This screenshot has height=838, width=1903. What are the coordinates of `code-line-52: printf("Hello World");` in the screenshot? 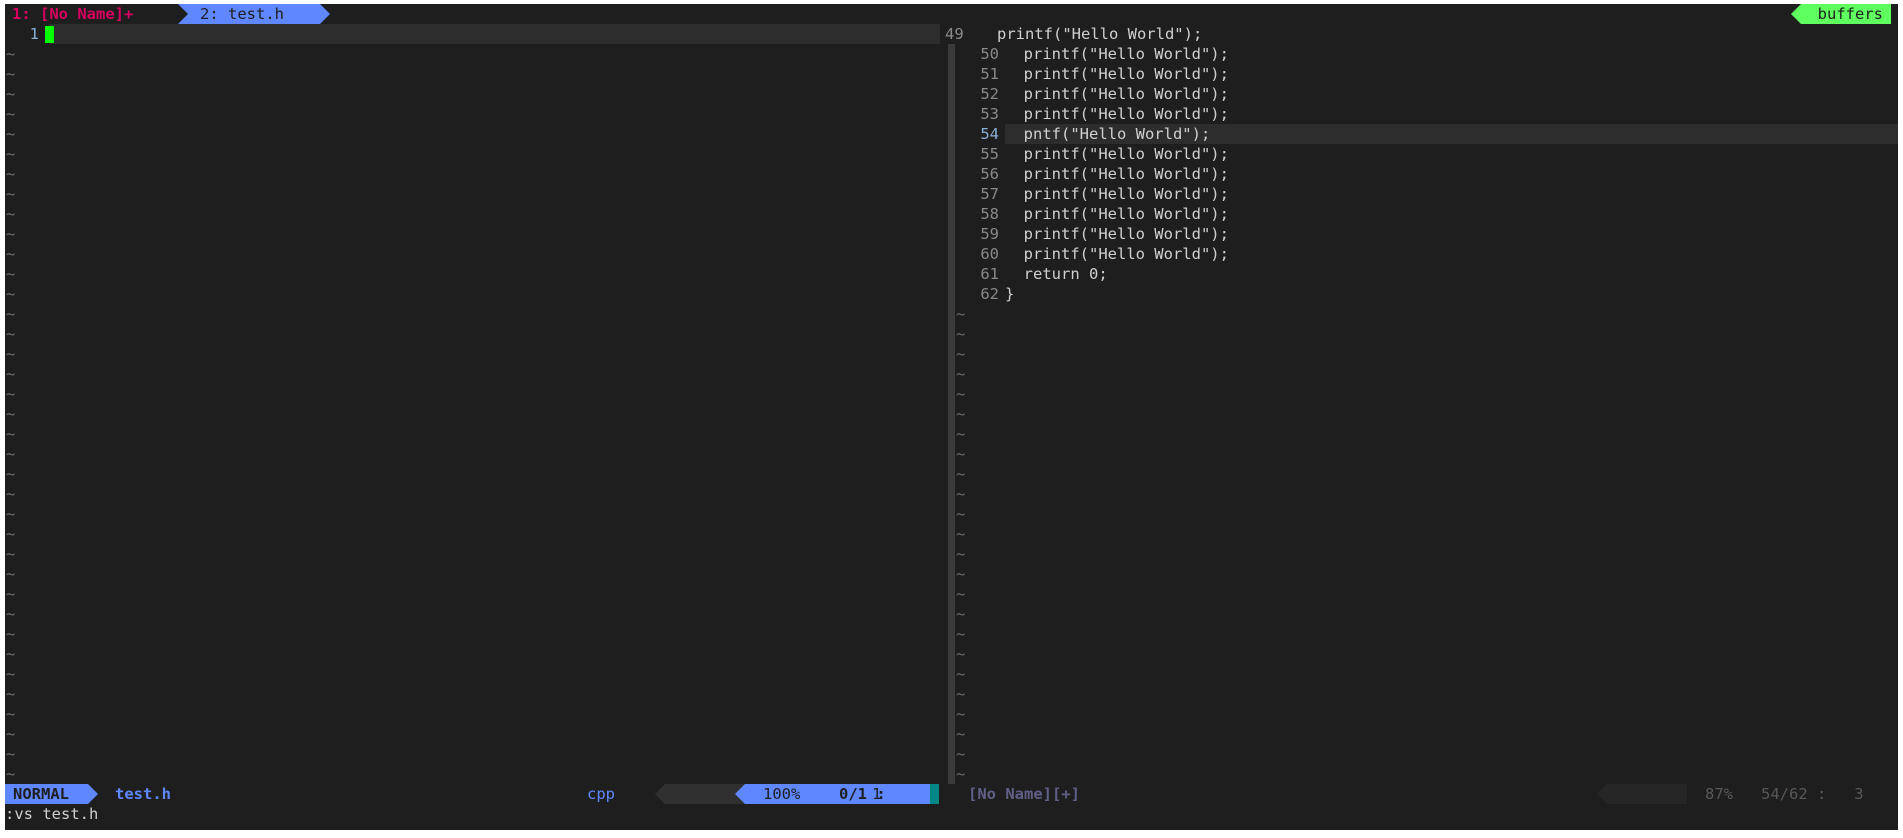 It's located at (1117, 94).